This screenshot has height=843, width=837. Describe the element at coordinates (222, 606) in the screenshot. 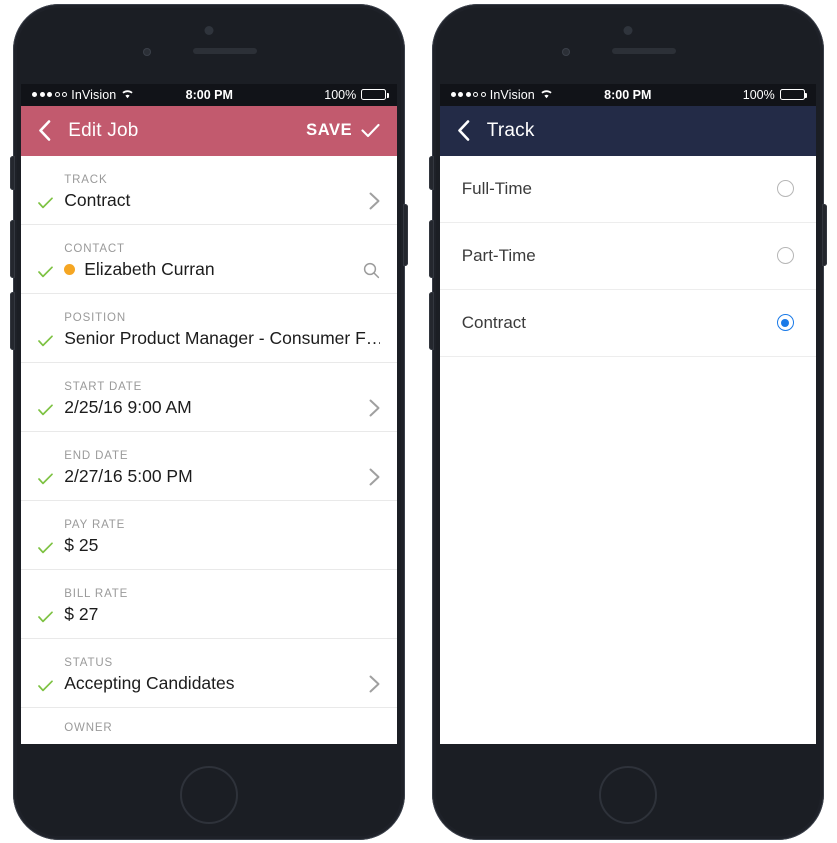

I see `form-row-body: BILL RATE $ 27` at that location.